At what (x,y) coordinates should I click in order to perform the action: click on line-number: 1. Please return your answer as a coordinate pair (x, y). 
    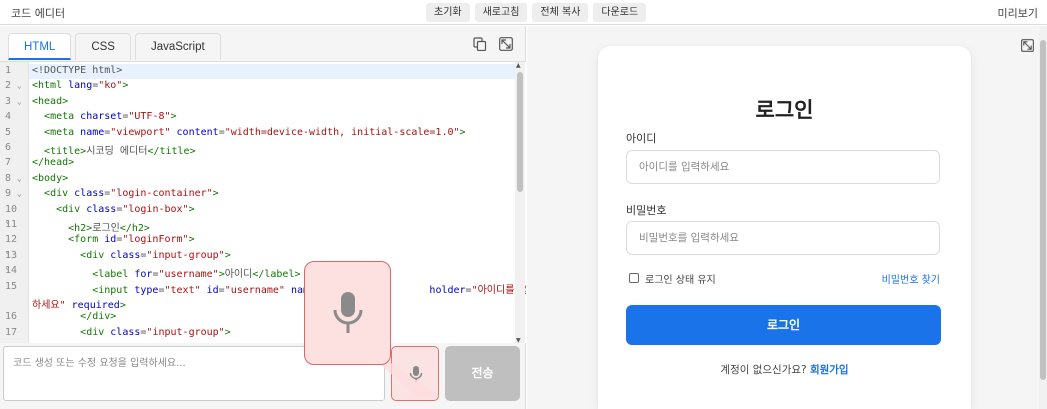
    Looking at the image, I should click on (16, 70).